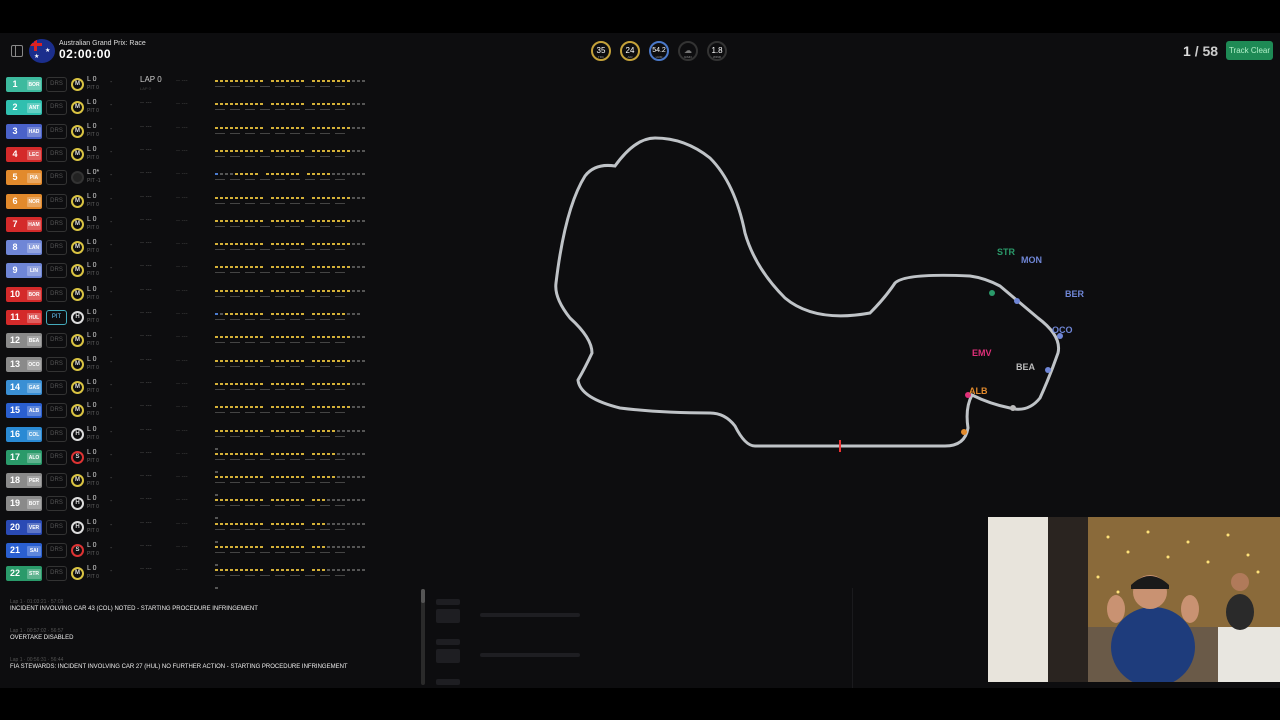 The height and width of the screenshot is (720, 1280). What do you see at coordinates (185, 506) in the screenshot?
I see `driver-row: 19 BOT DRS H L 0 PIT 0 - -- --- -- ---` at bounding box center [185, 506].